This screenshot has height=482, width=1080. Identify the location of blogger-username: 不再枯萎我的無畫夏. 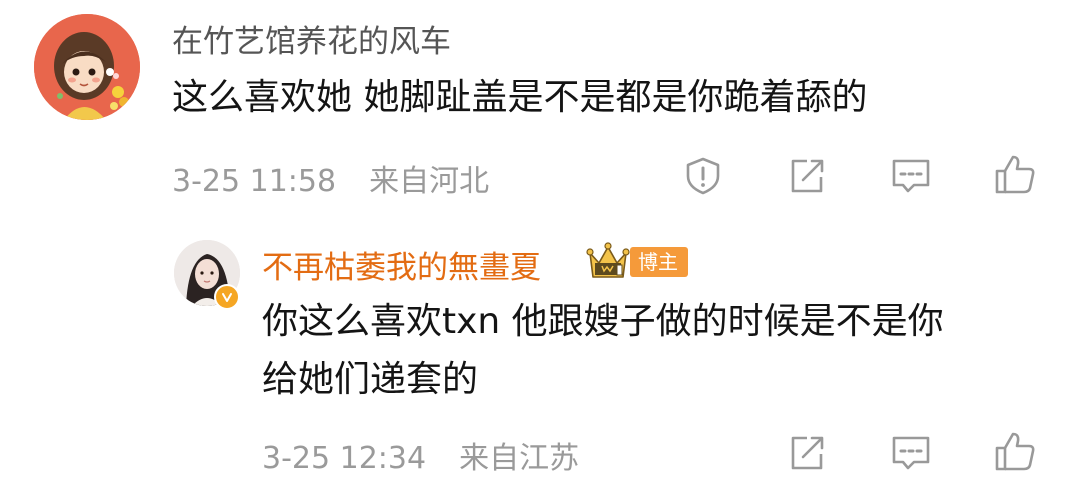
(401, 264).